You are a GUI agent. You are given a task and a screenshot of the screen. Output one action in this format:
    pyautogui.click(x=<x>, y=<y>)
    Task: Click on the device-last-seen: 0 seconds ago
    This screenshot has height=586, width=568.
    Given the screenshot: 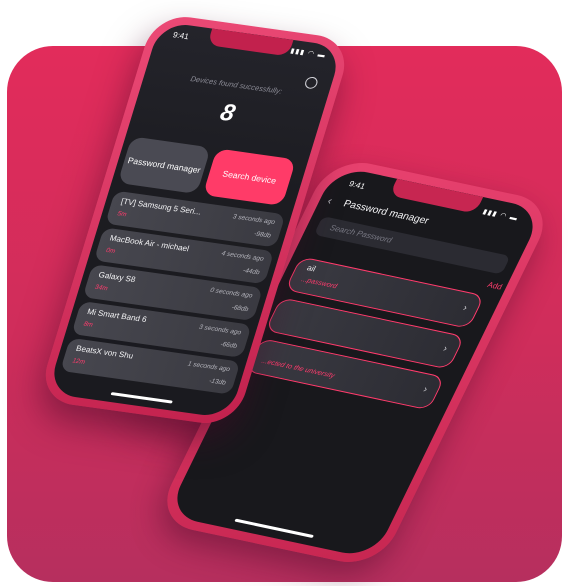 What is the action you would take?
    pyautogui.click(x=231, y=293)
    